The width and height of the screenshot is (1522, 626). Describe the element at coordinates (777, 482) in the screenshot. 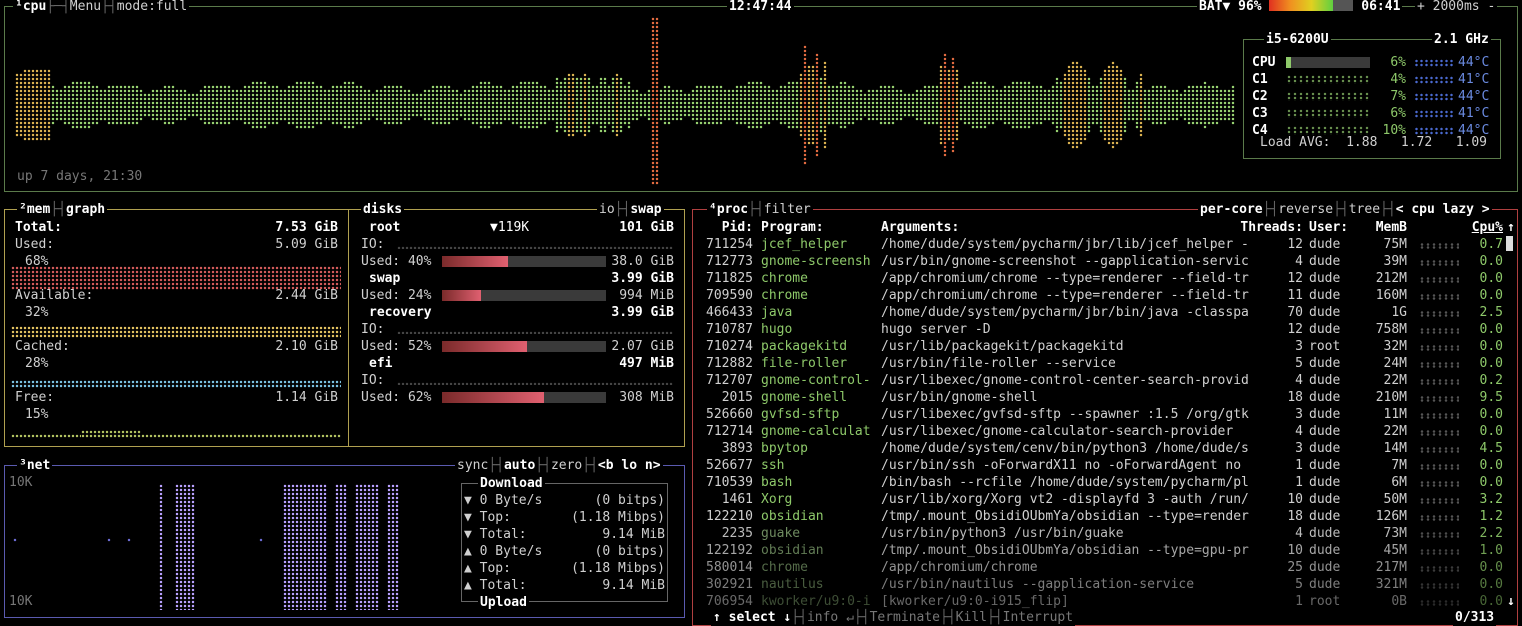

I see `proc-program: bash` at that location.